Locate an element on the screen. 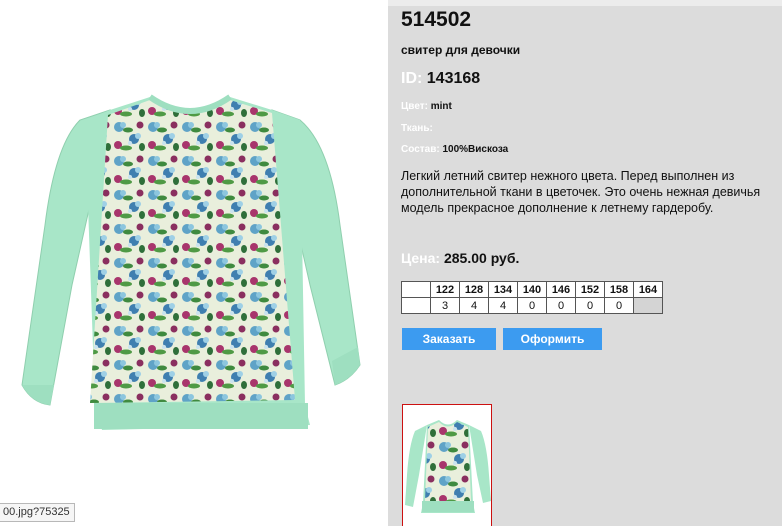 Image resolution: width=782 pixels, height=526 pixels. price-value: 285.00 руб. is located at coordinates (481, 258).